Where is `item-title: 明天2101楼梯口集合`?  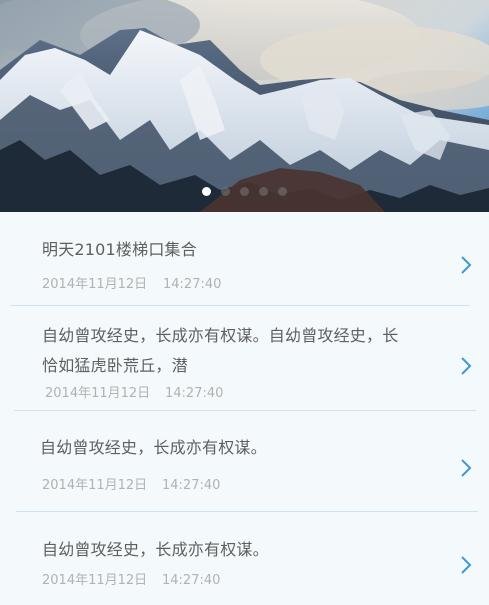
item-title: 明天2101楼梯口集合 is located at coordinates (119, 249).